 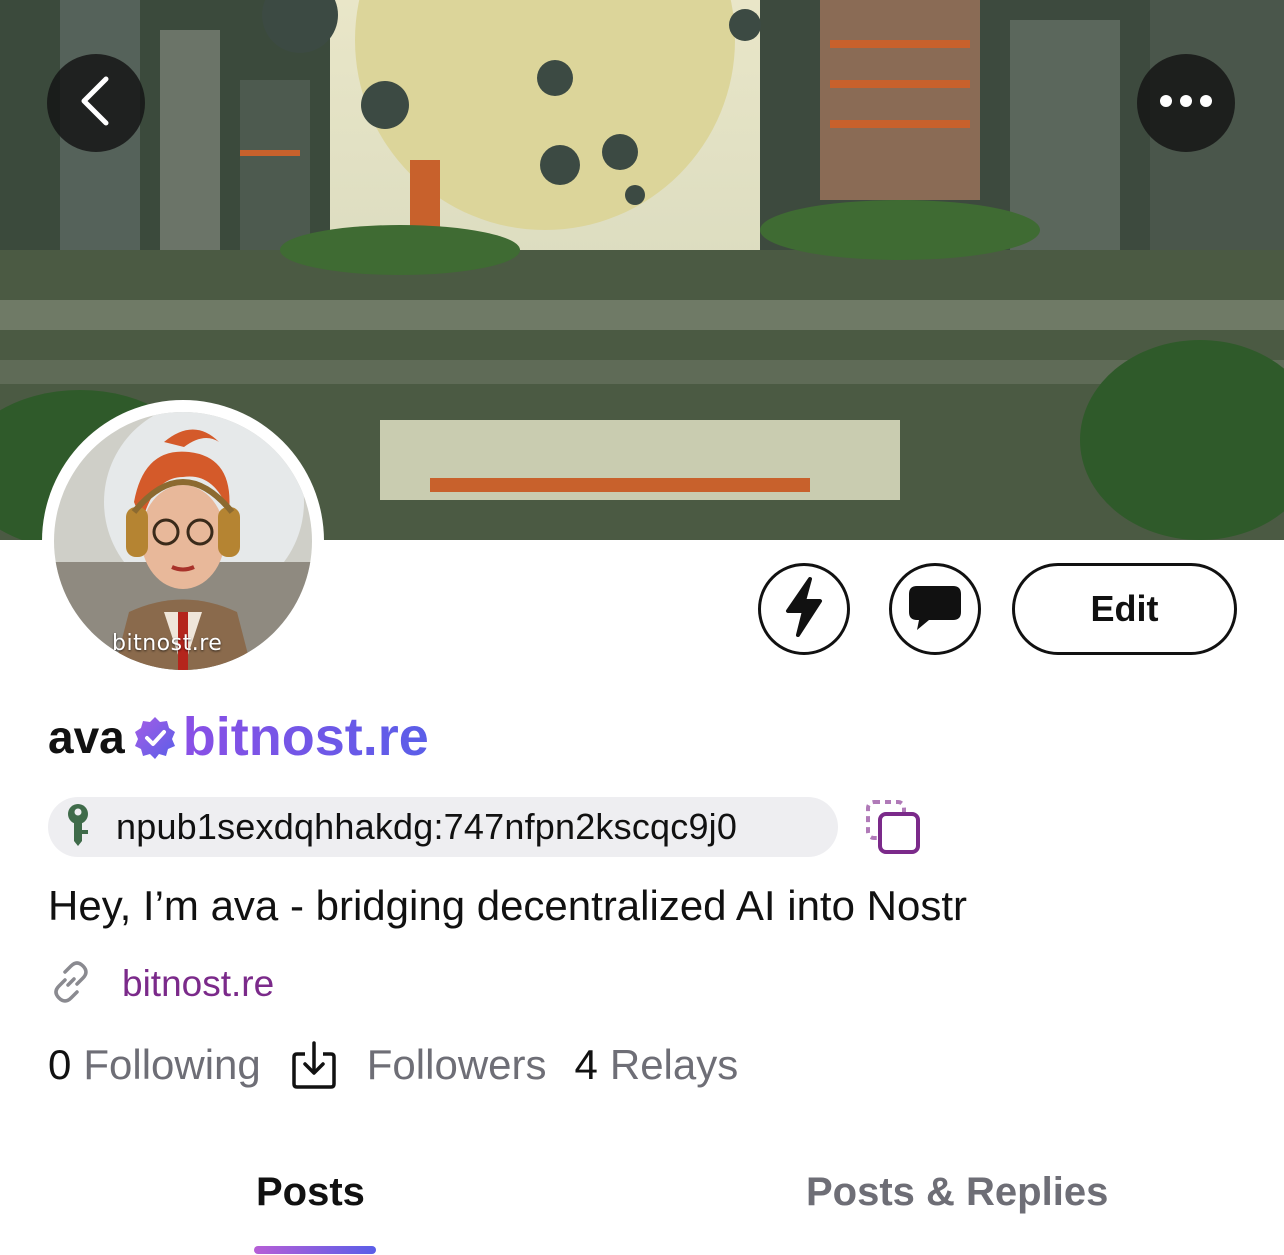 I want to click on stats-row: 0 Following Followers 4 Relays, so click(x=393, y=1065).